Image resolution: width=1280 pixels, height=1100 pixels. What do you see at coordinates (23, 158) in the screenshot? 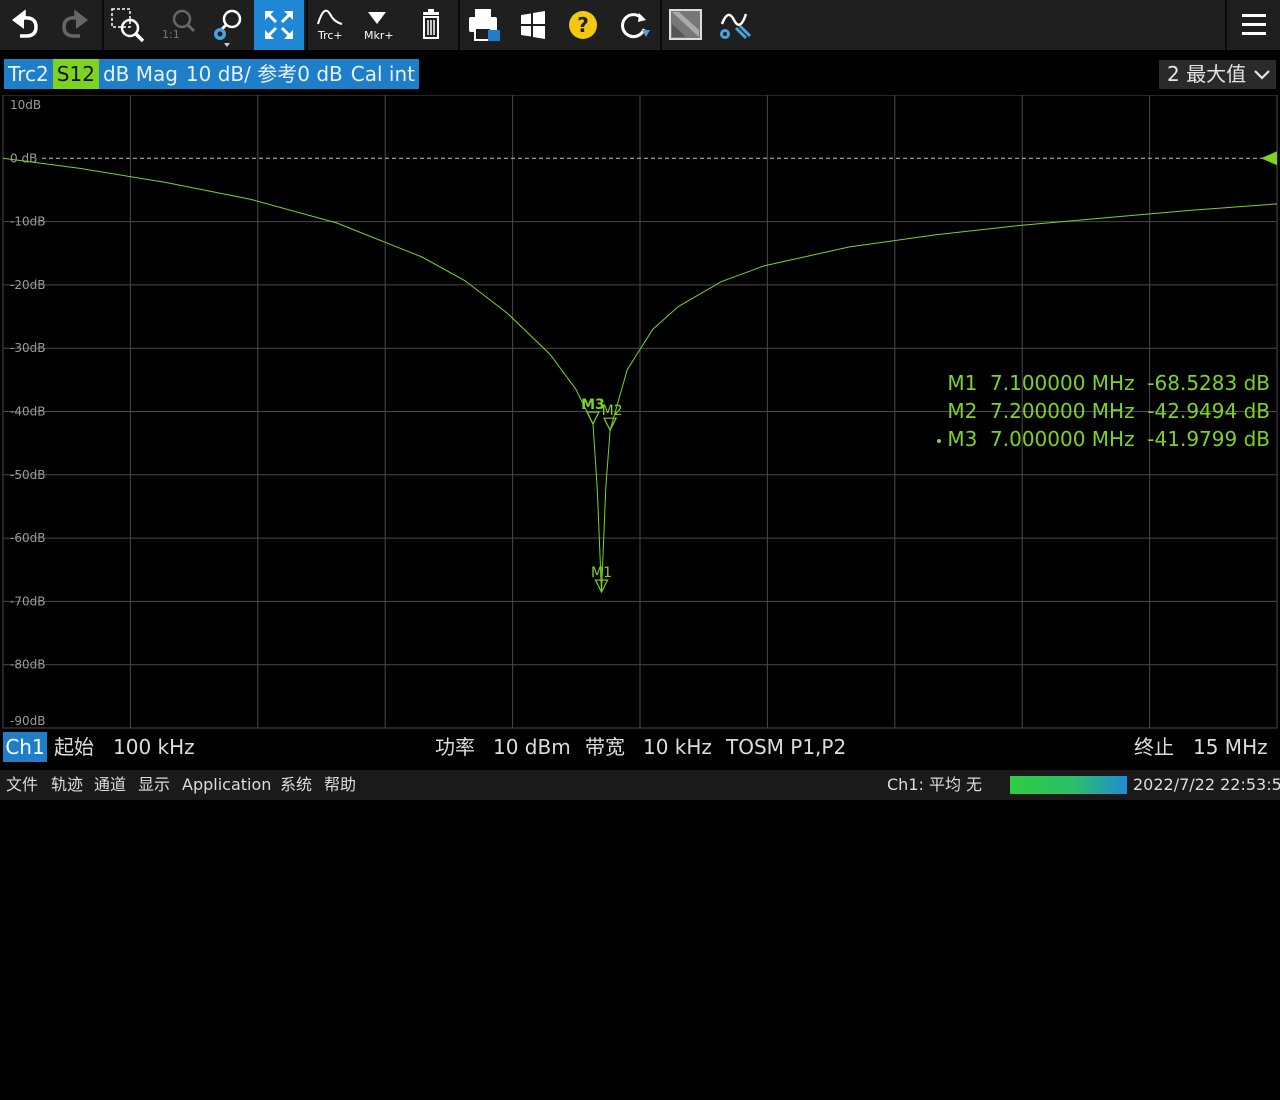
I see `y-tick-label: 0 dB` at bounding box center [23, 158].